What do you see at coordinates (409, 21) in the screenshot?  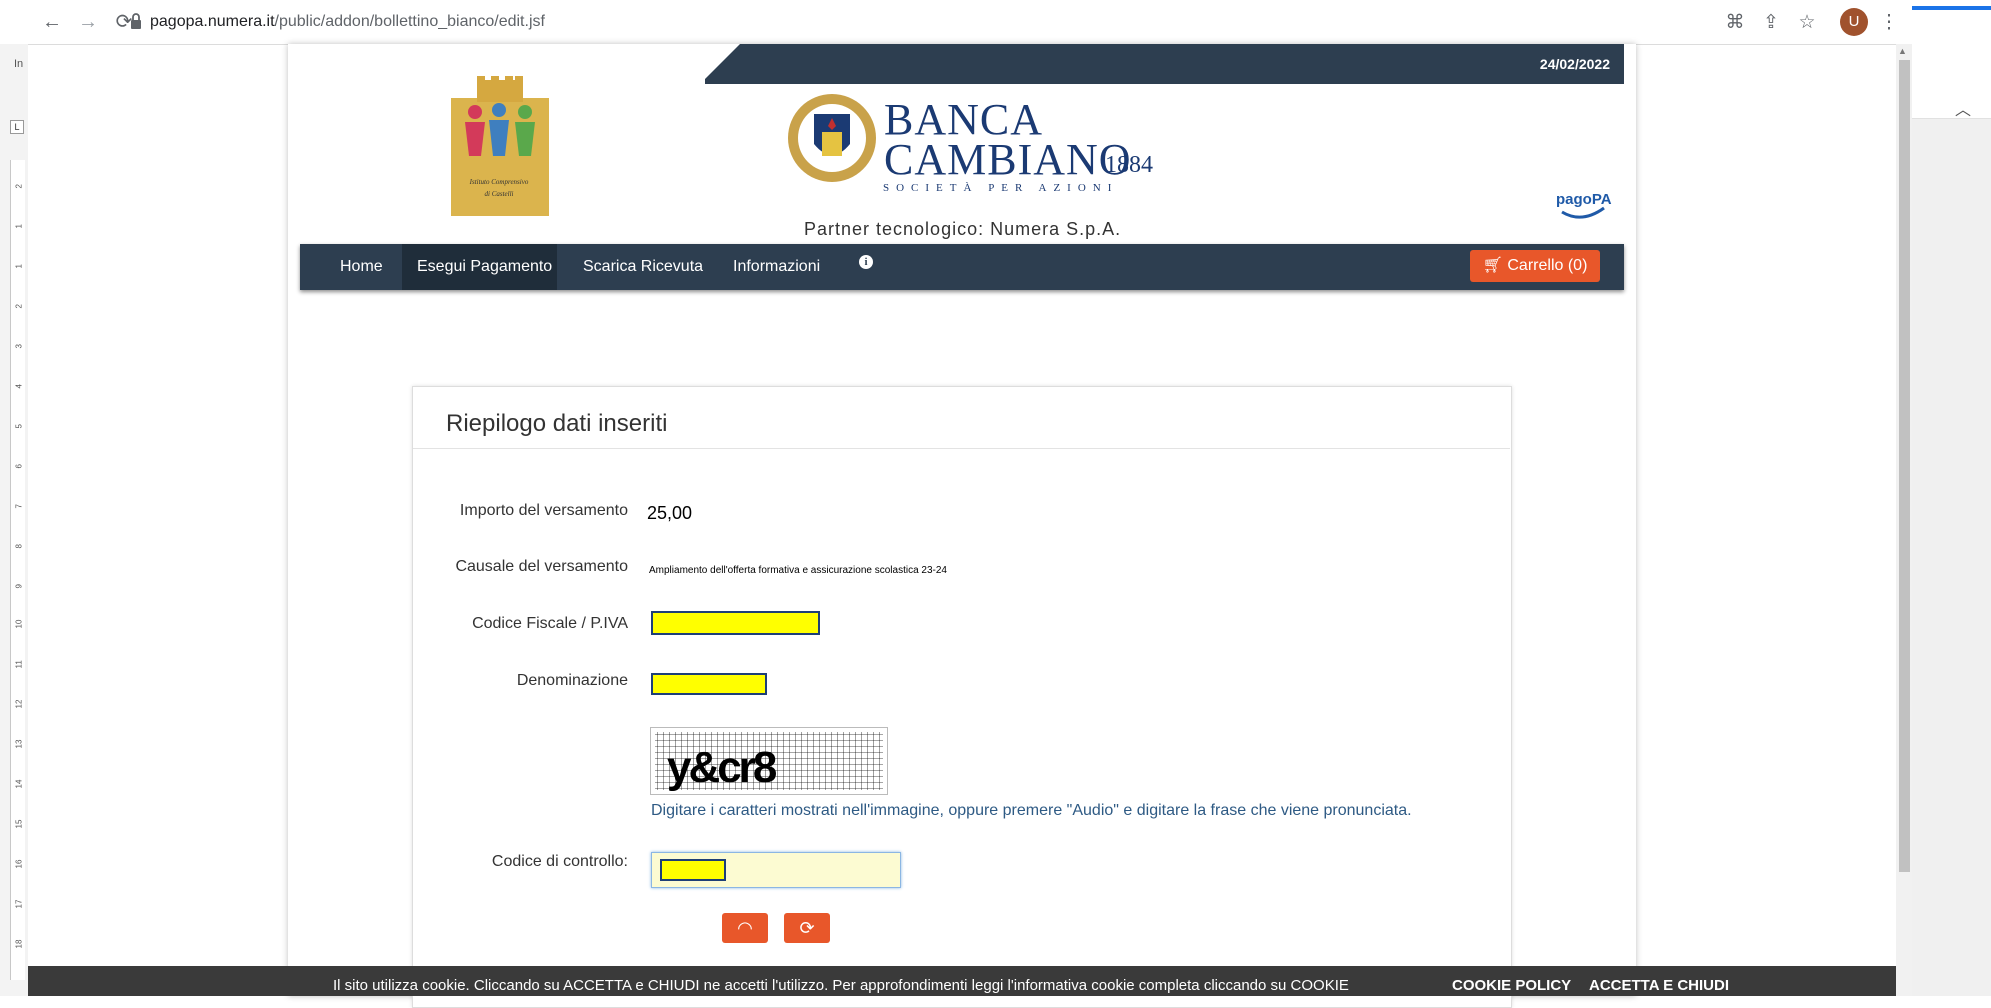 I see `url-path: /public/addon/bollettino_bianco/edit.jsf` at bounding box center [409, 21].